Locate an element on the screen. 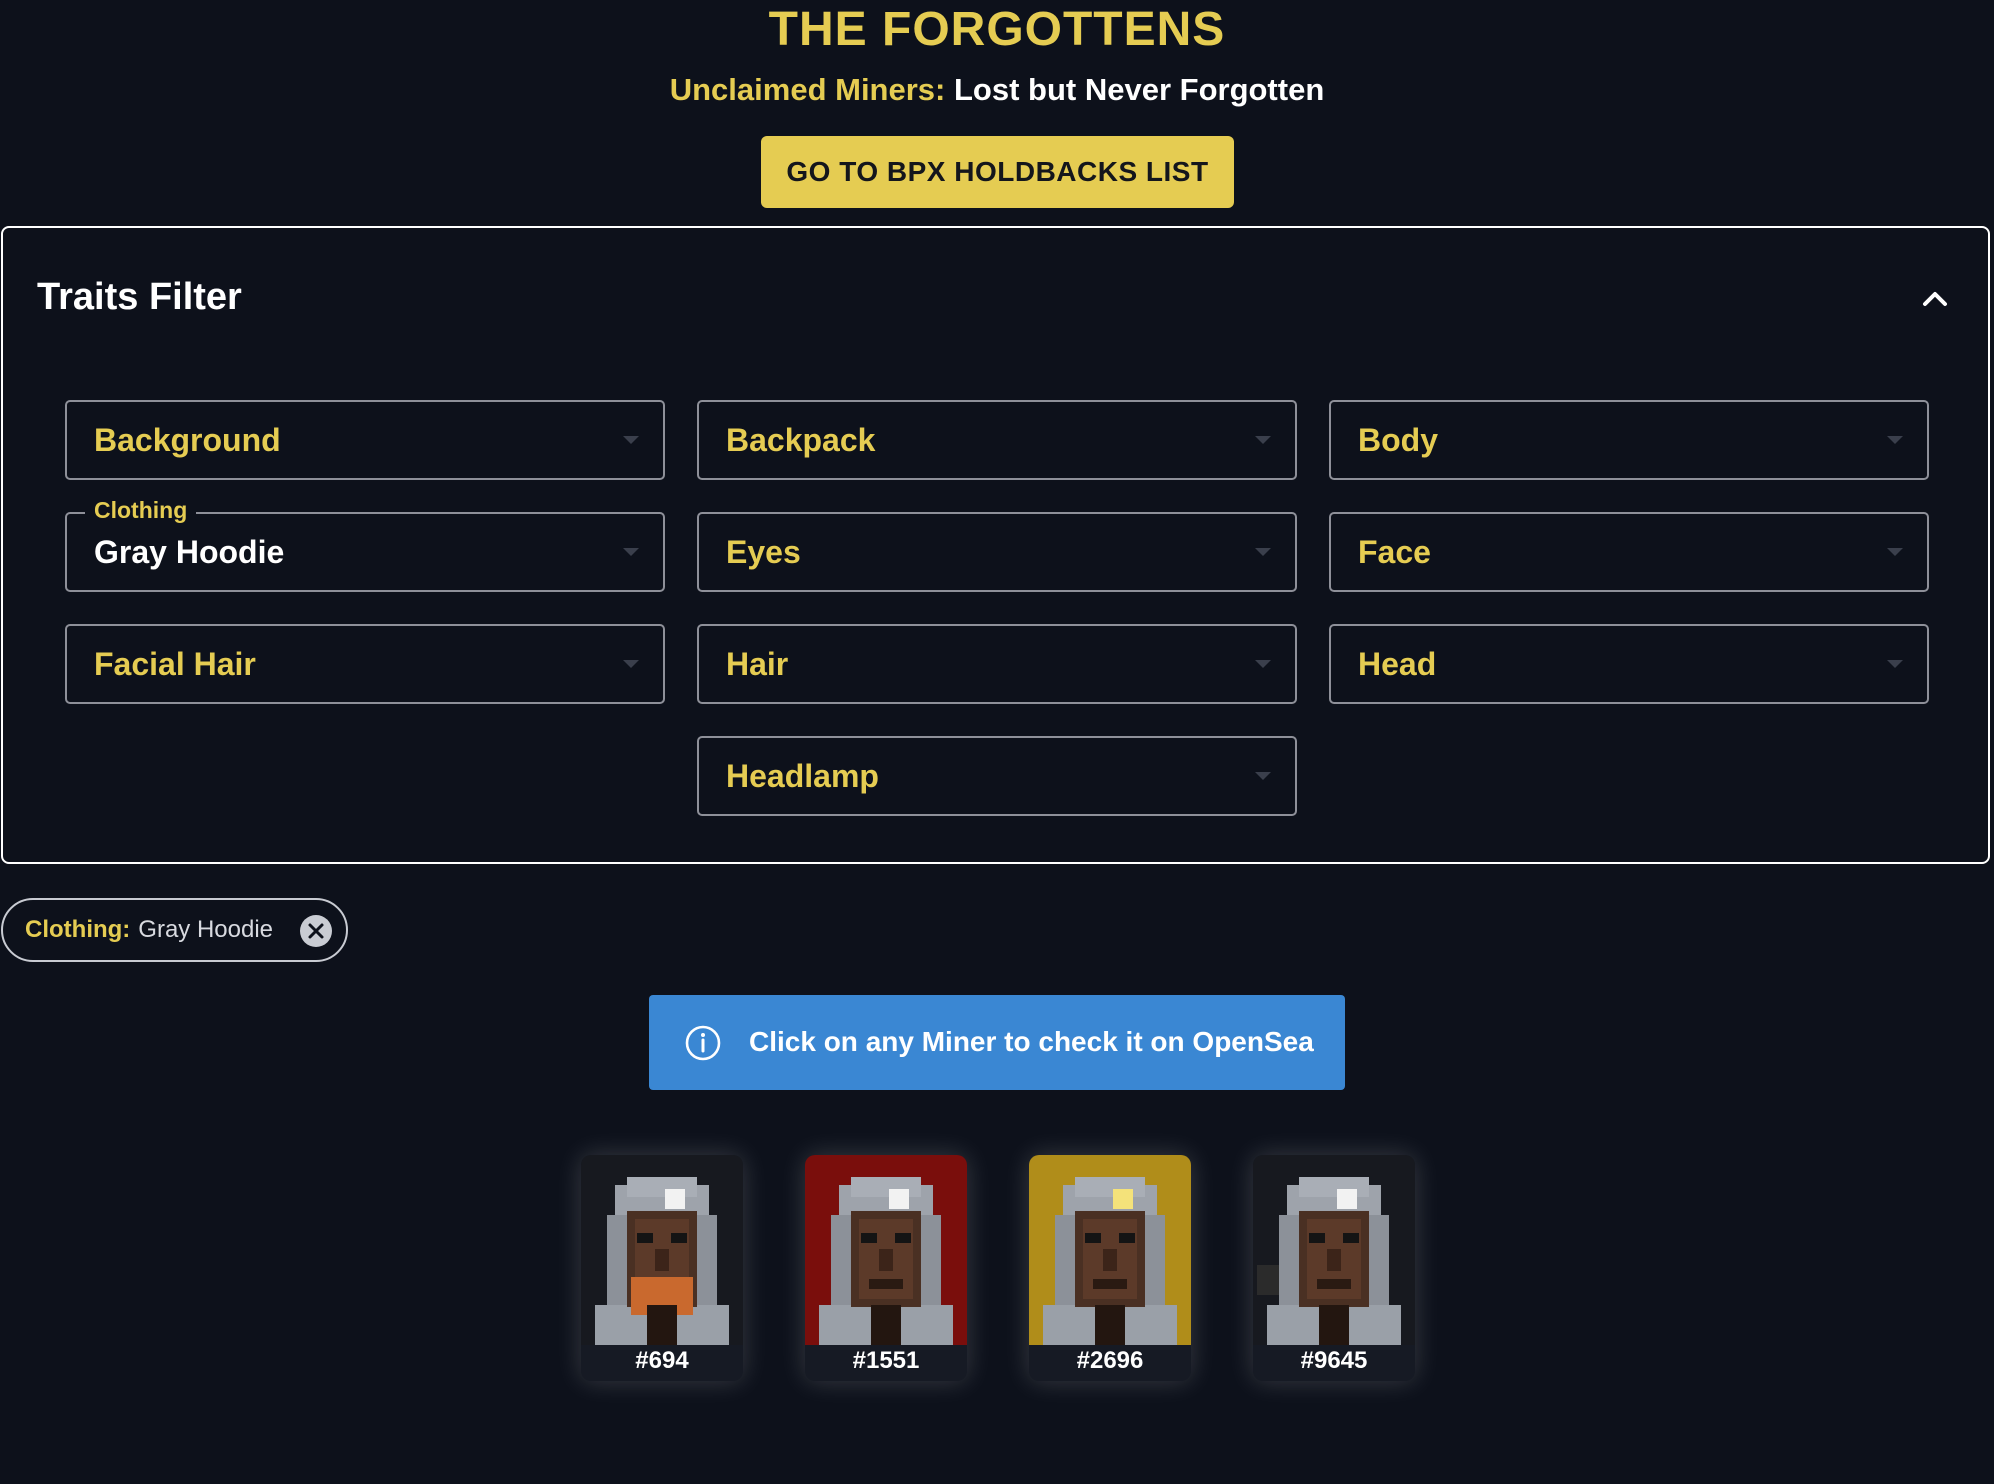  miner-id: #694 is located at coordinates (662, 1360).